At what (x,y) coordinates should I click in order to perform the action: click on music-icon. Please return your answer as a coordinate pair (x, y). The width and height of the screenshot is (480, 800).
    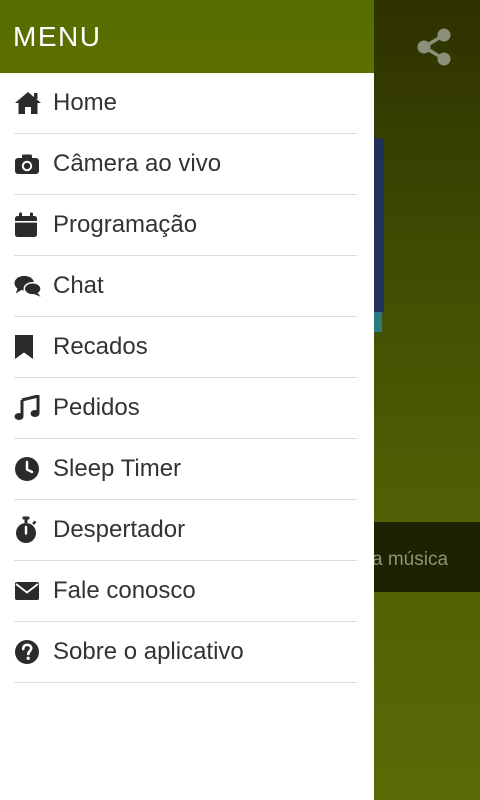
    Looking at the image, I should click on (28, 408).